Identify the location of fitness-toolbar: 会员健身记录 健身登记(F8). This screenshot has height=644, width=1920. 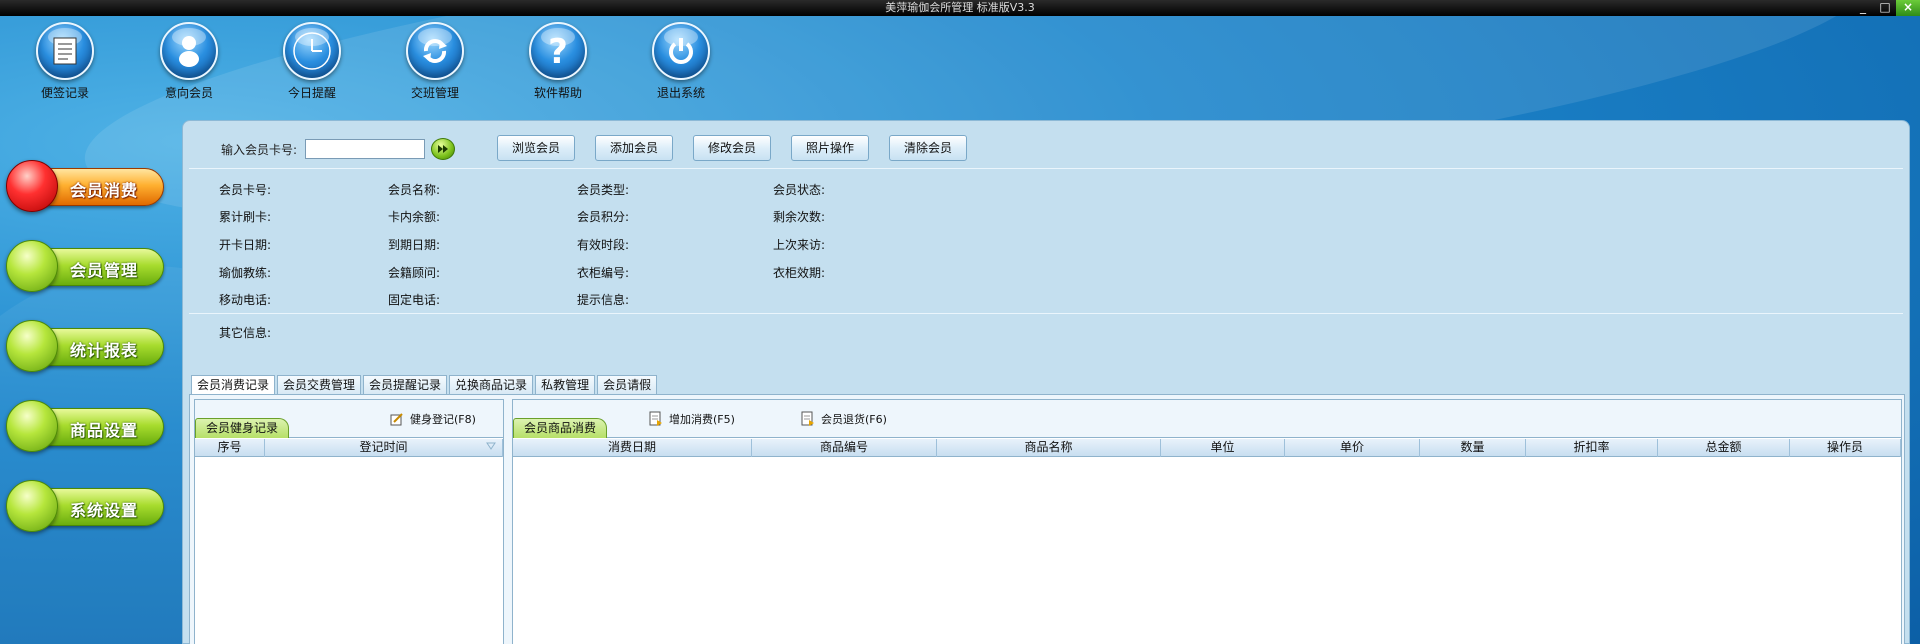
(349, 419).